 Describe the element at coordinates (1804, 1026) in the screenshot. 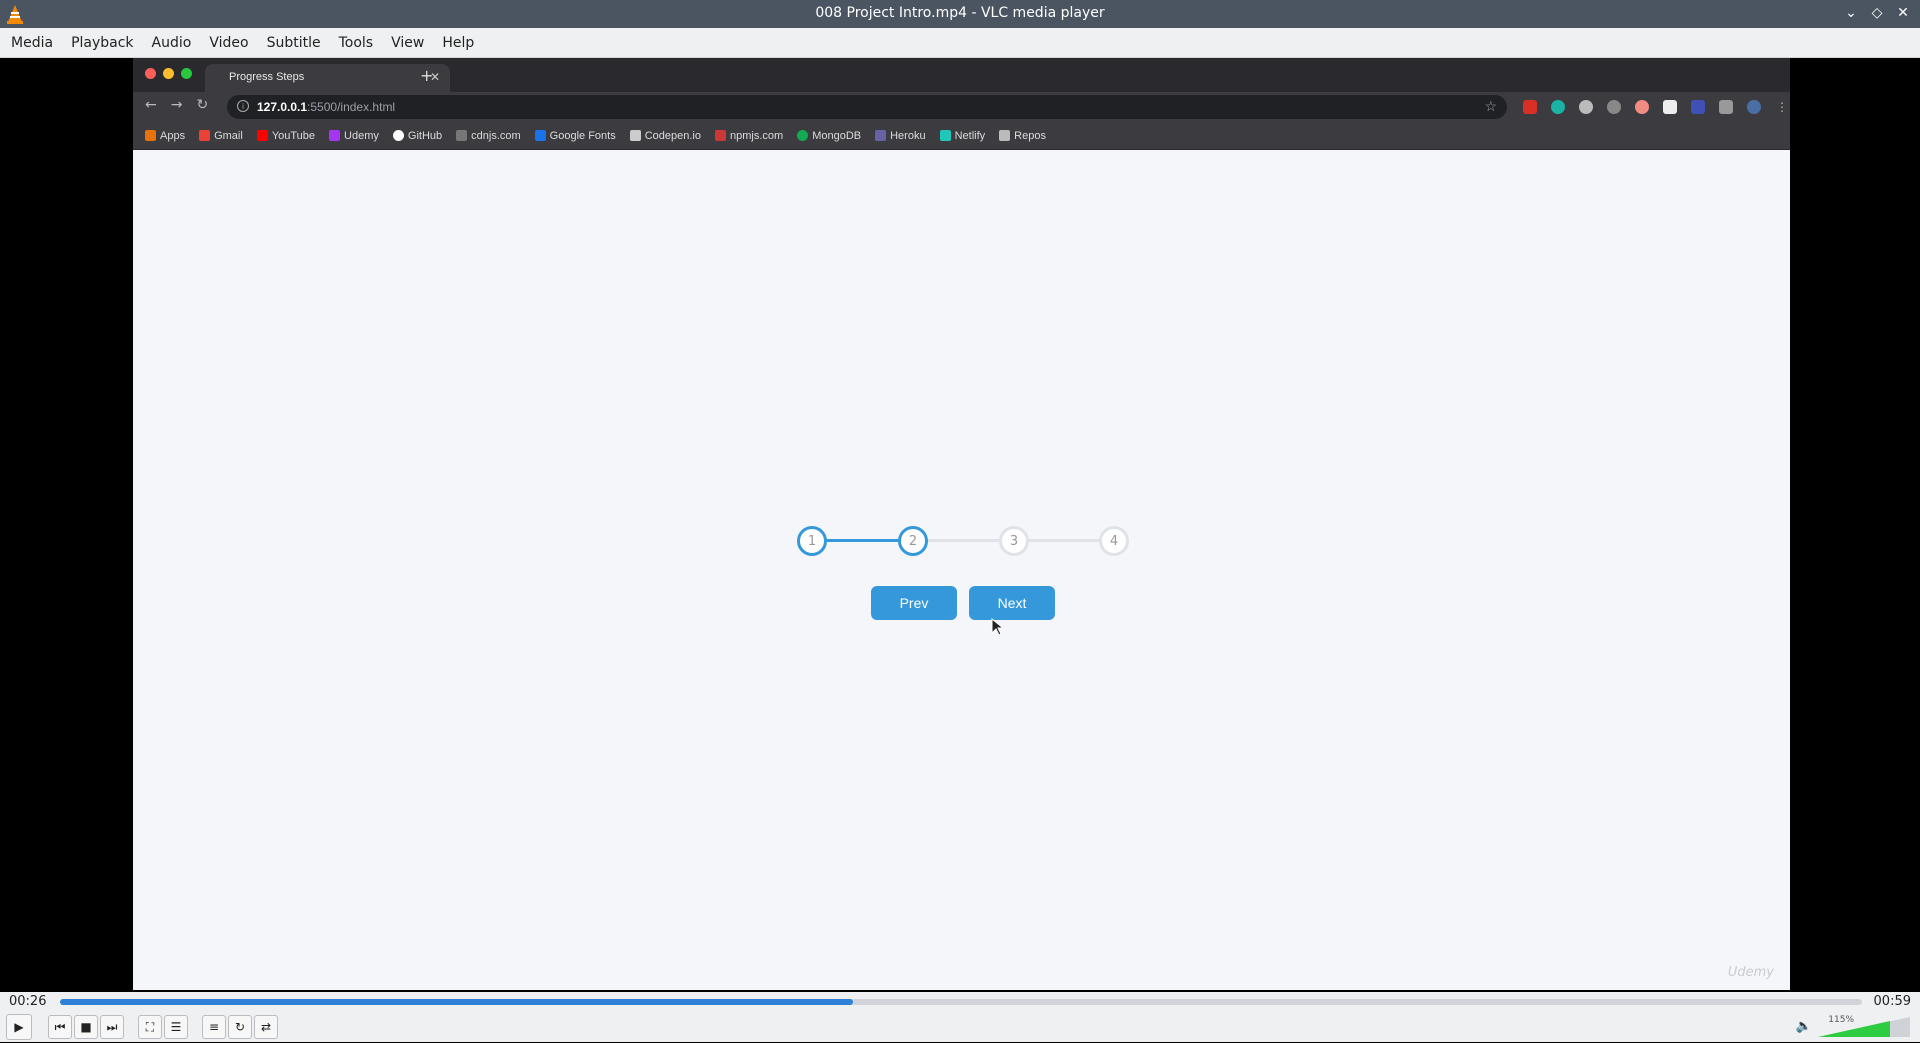

I see `speaker-icon: 🔈` at that location.